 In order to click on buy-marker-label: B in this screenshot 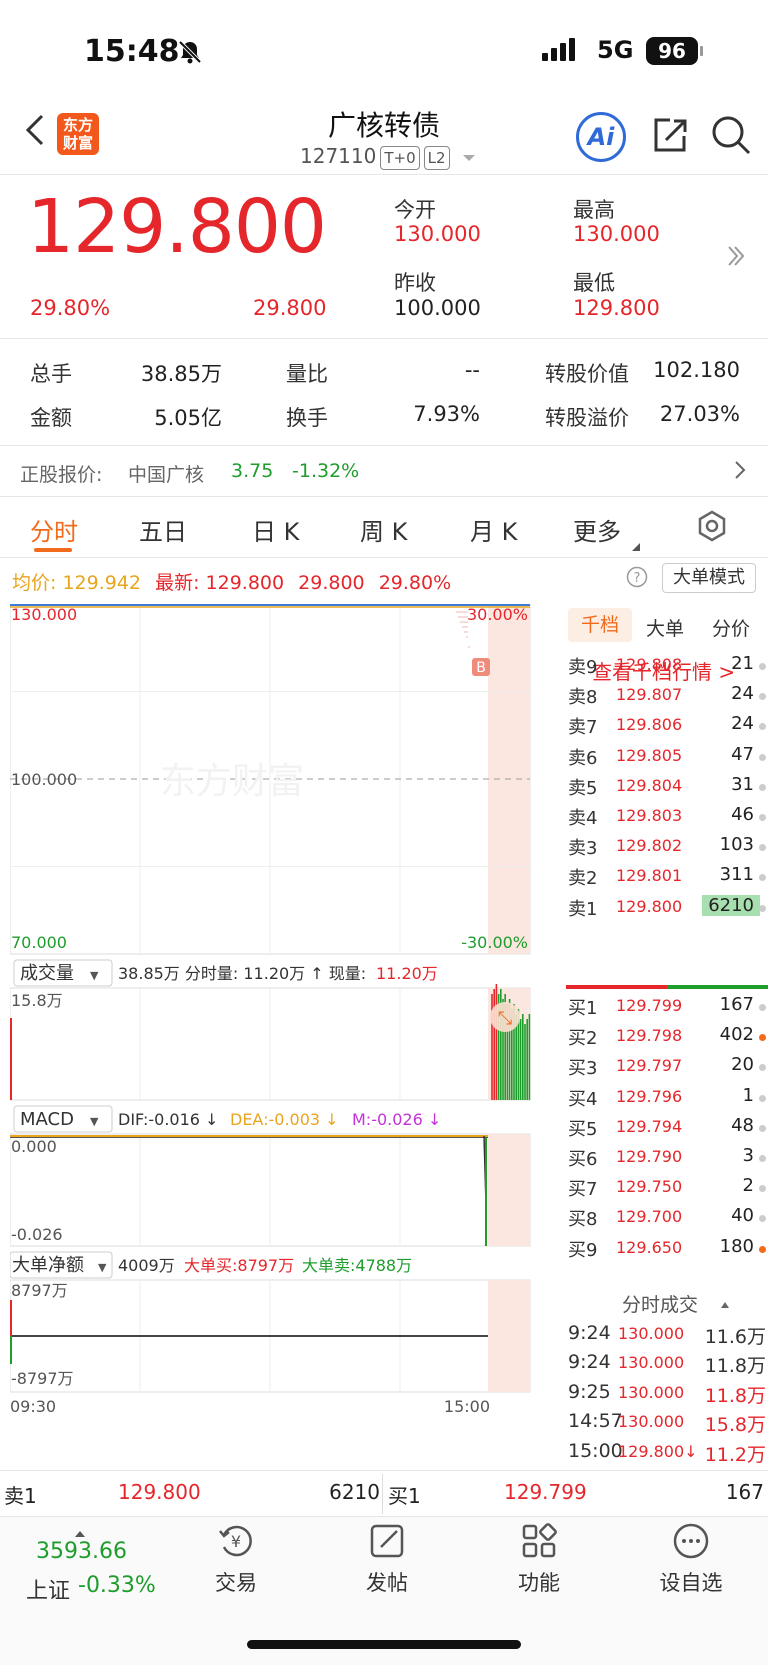, I will do `click(481, 668)`.